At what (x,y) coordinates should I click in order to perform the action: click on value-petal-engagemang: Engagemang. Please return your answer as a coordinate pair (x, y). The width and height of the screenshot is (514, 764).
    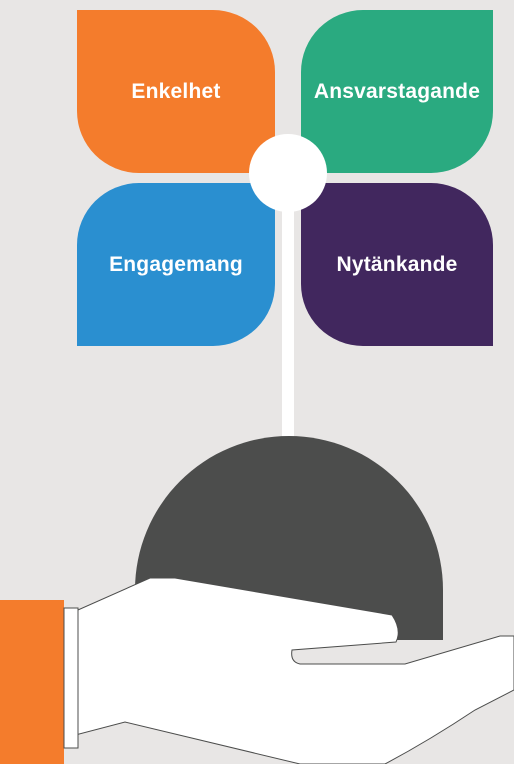
    Looking at the image, I should click on (176, 264).